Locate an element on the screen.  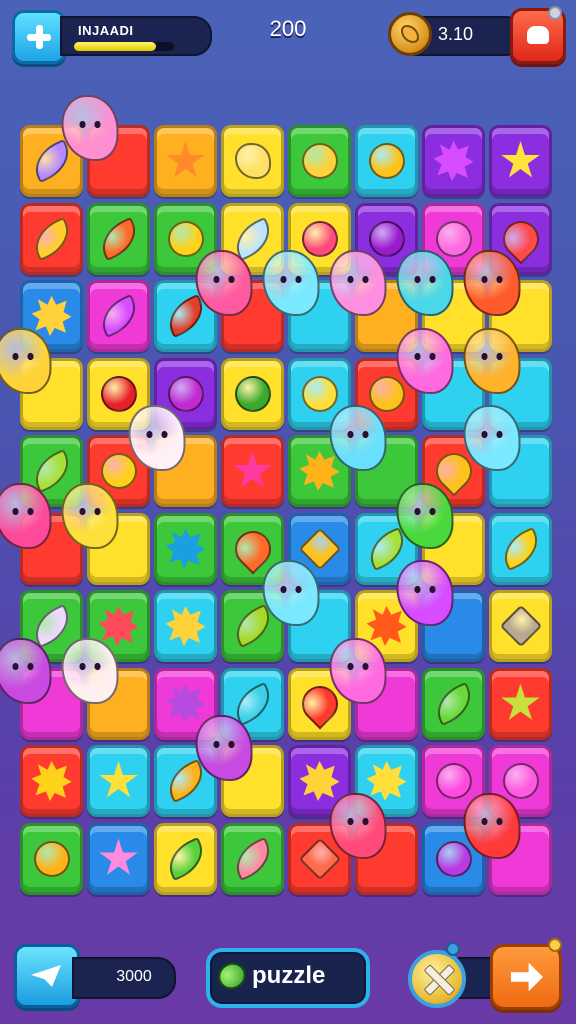
xp-bar-fill is located at coordinates (115, 46).